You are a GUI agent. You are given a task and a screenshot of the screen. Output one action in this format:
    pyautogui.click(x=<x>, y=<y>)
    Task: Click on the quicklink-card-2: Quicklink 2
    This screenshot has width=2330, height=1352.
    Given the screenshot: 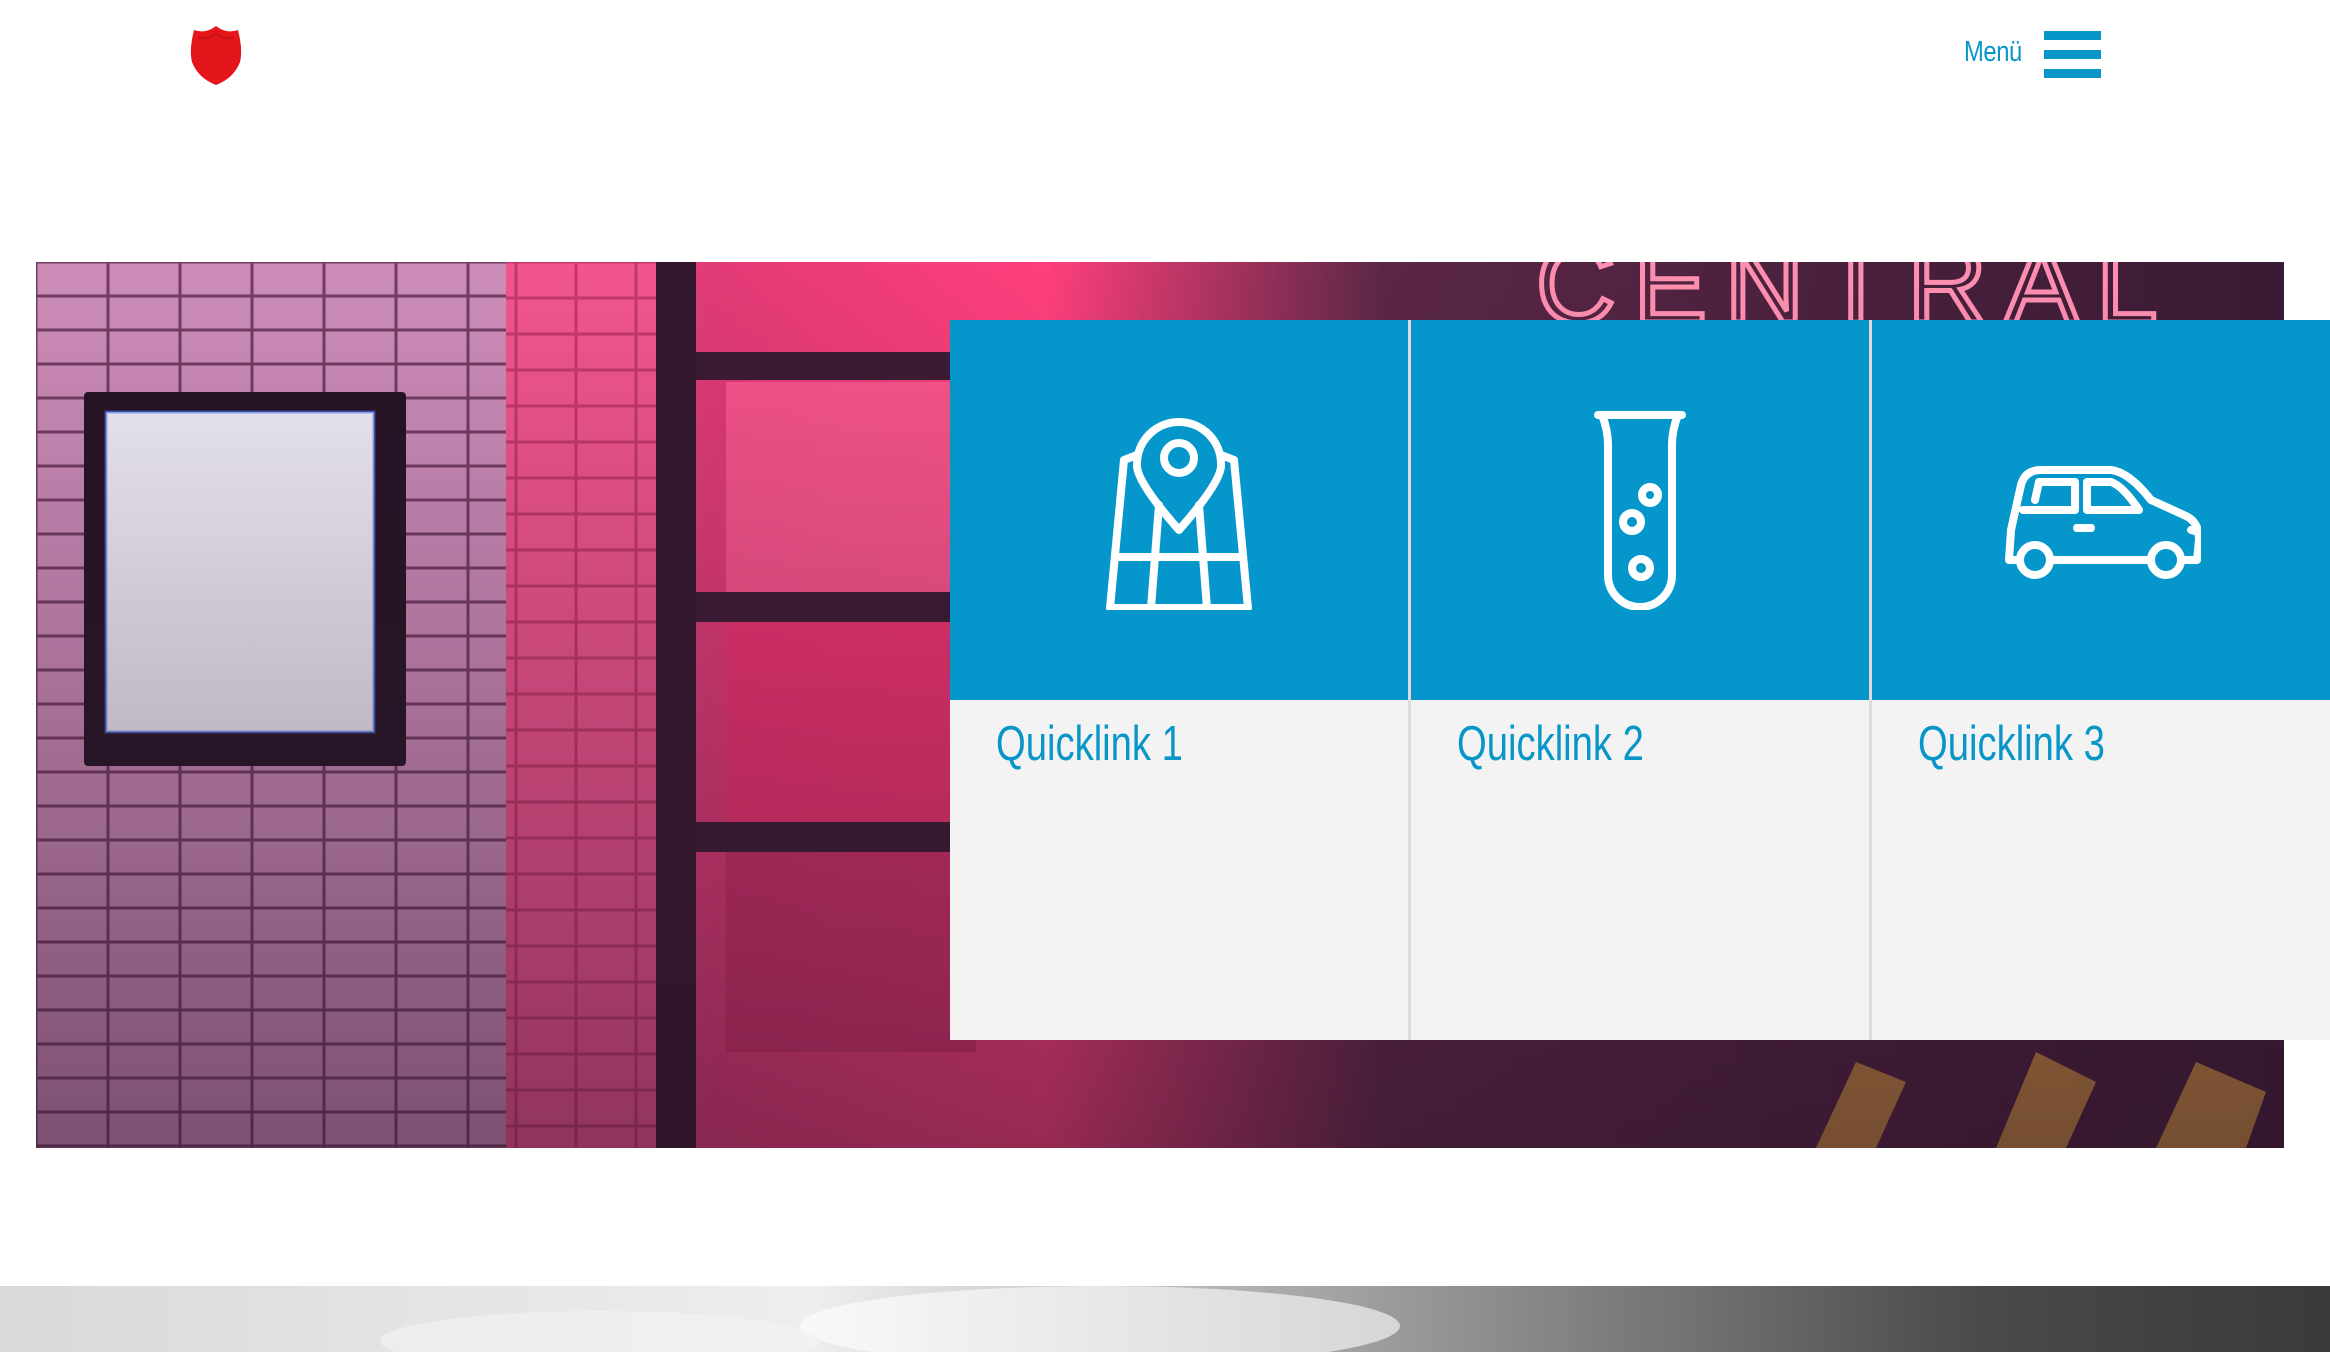 What is the action you would take?
    pyautogui.click(x=1640, y=680)
    